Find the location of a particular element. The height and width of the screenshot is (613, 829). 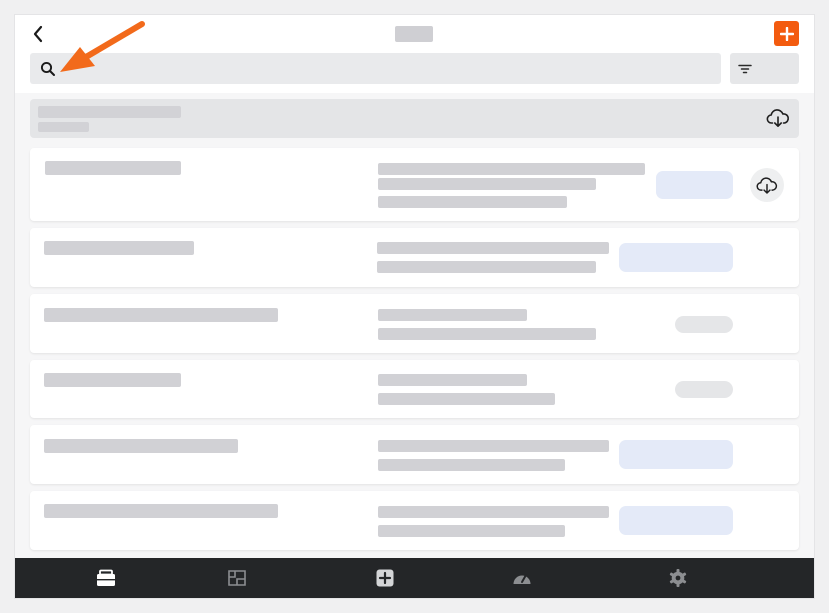

add-button is located at coordinates (786, 33).